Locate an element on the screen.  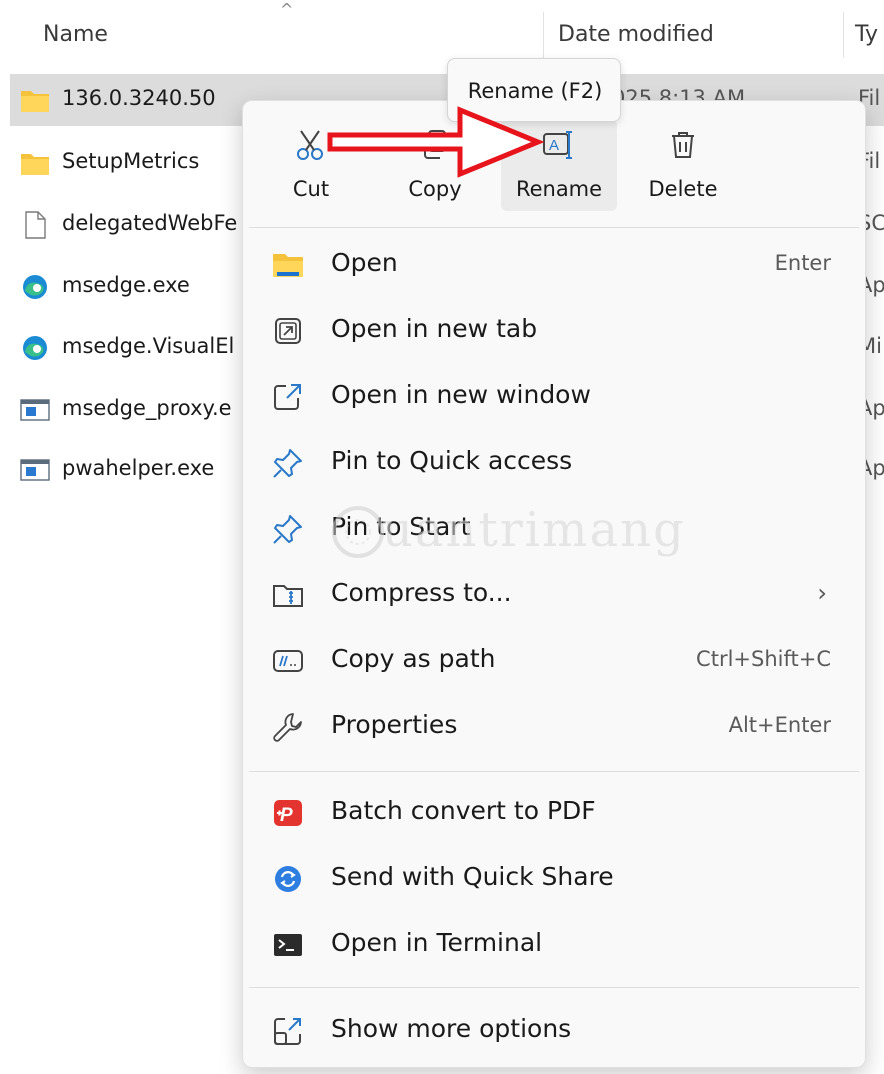
sort-ascending-icon: ^ is located at coordinates (287, 9).